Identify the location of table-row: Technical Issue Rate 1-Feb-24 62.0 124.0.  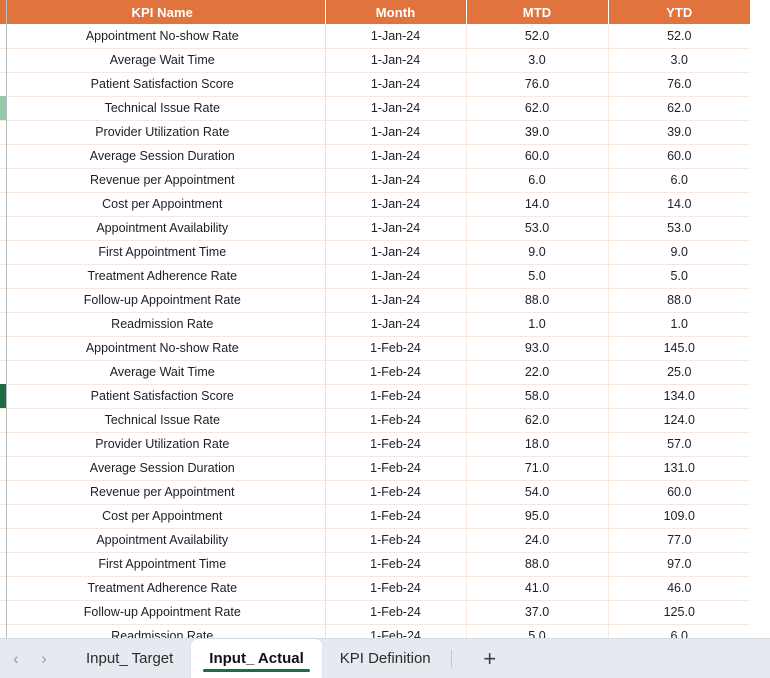
(375, 420).